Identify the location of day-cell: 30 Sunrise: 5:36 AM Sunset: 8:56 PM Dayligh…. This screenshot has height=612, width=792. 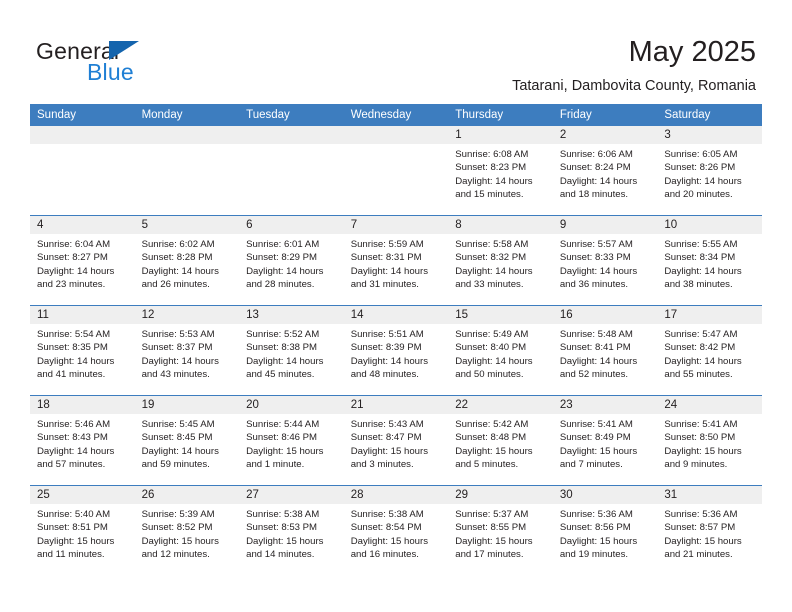
(605, 530).